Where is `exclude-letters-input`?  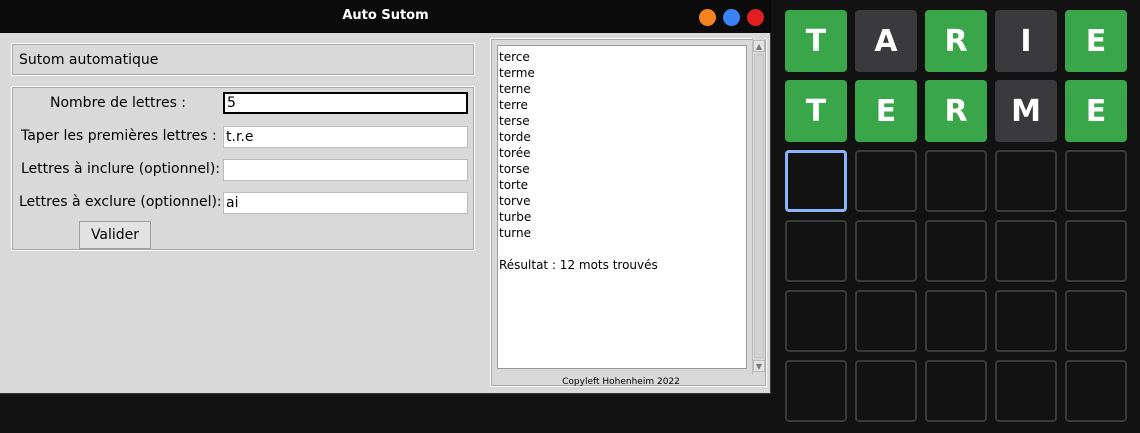
exclude-letters-input is located at coordinates (345, 203).